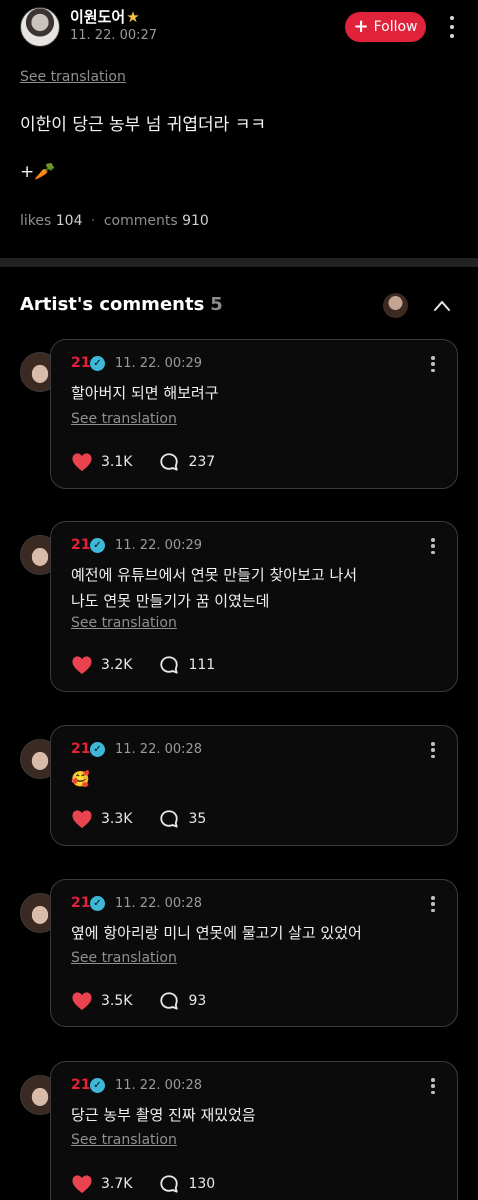  What do you see at coordinates (186, 1184) in the screenshot?
I see `reply-button: 130` at bounding box center [186, 1184].